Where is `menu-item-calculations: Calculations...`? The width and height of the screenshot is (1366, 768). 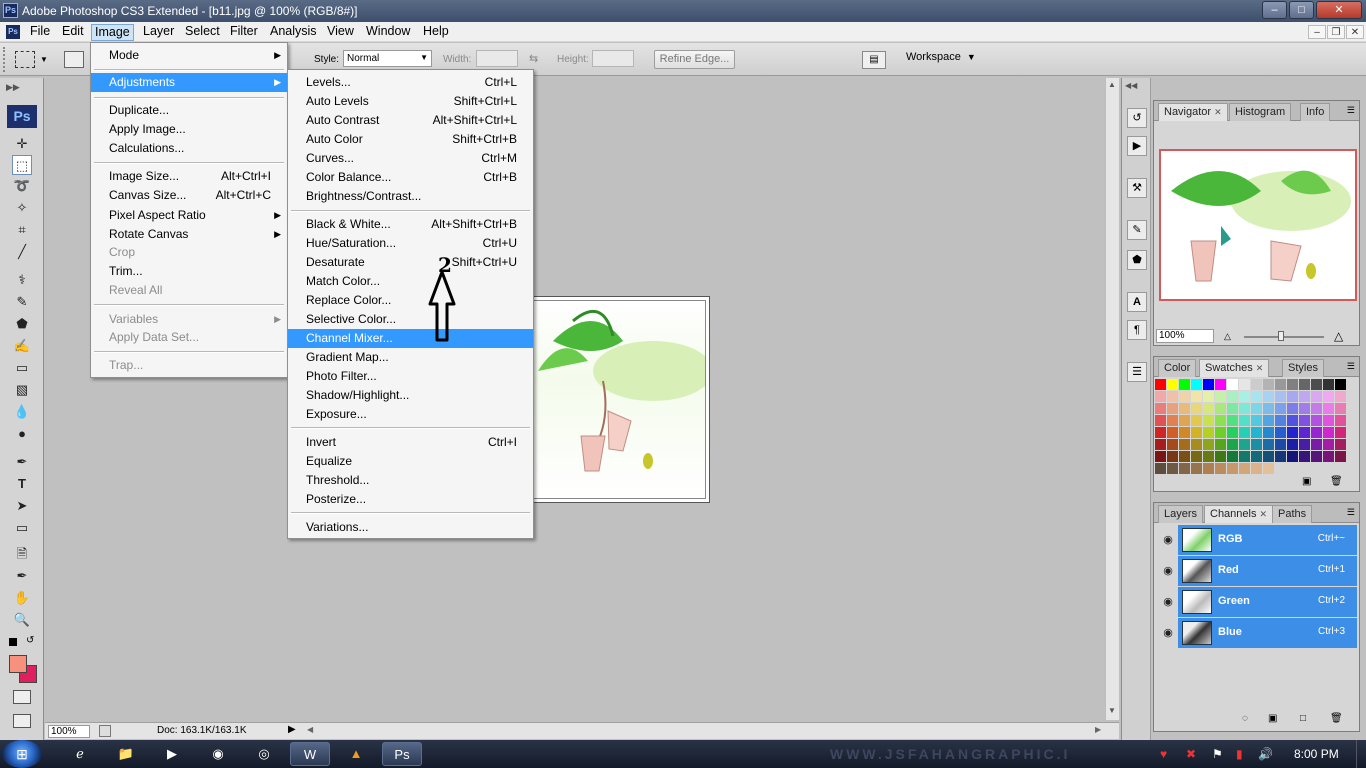 menu-item-calculations: Calculations... is located at coordinates (189, 148).